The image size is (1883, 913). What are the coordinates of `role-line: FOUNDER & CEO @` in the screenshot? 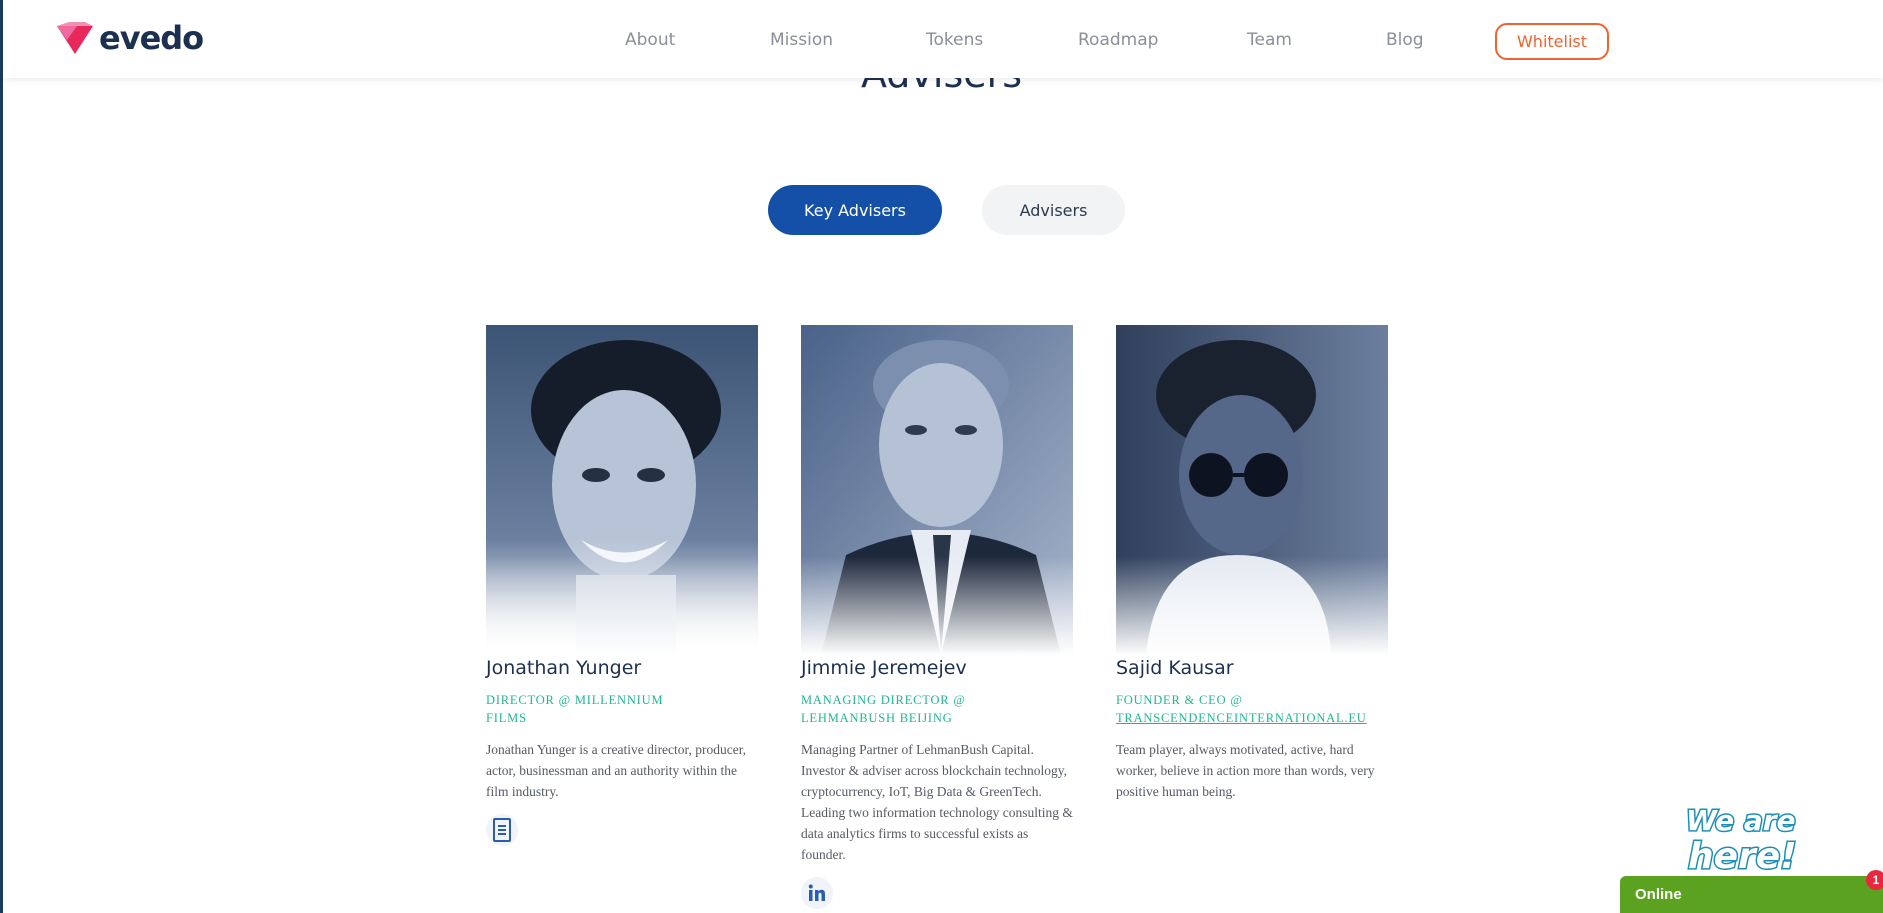 It's located at (1179, 700).